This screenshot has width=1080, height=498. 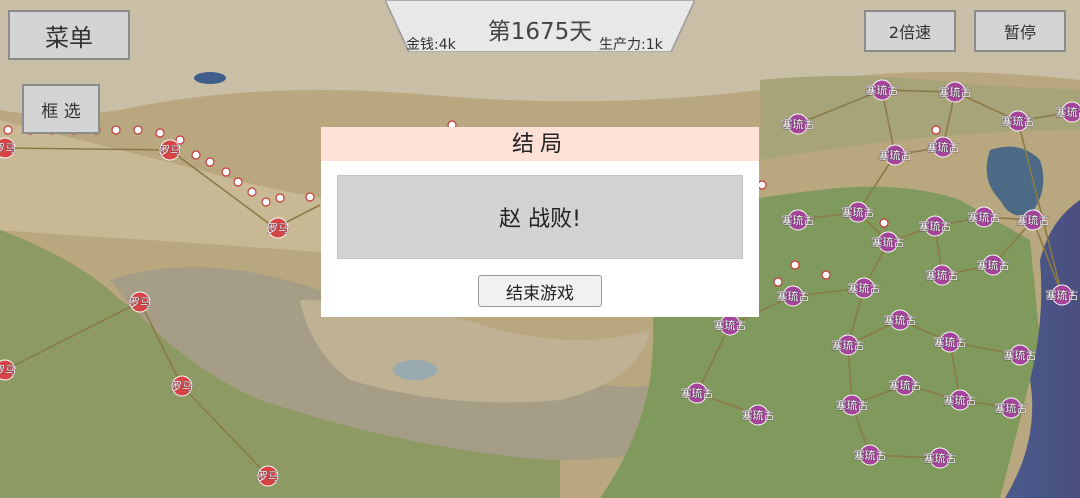 What do you see at coordinates (540, 217) in the screenshot?
I see `dialog-message: 赵 战败!` at bounding box center [540, 217].